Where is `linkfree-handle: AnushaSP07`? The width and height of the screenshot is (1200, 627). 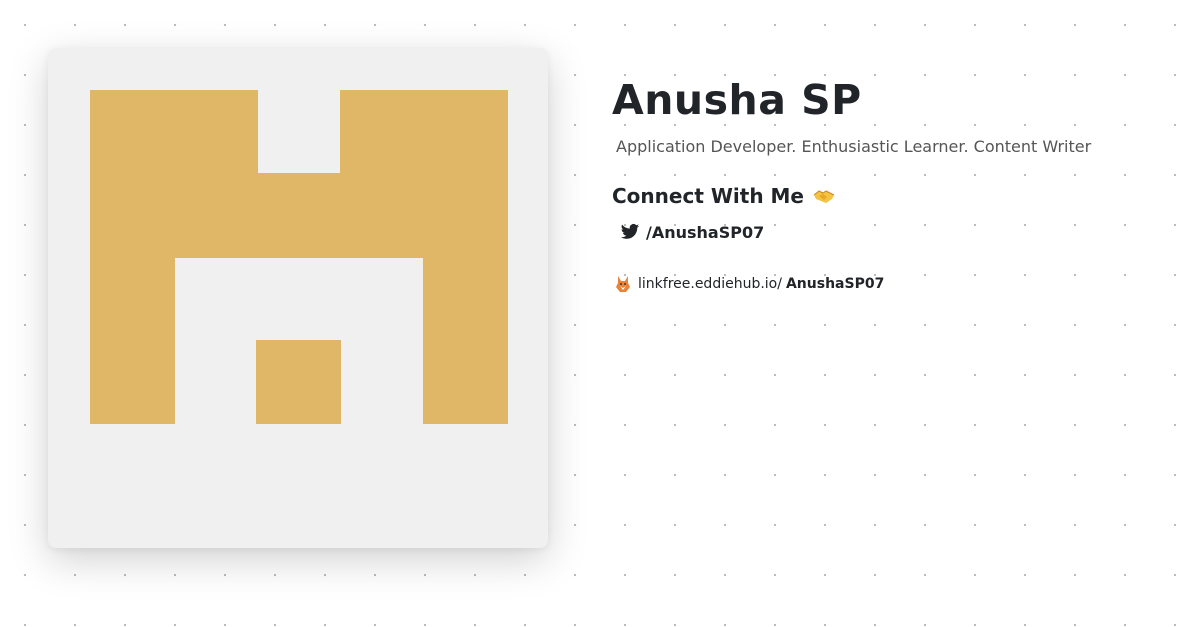 linkfree-handle: AnushaSP07 is located at coordinates (835, 284).